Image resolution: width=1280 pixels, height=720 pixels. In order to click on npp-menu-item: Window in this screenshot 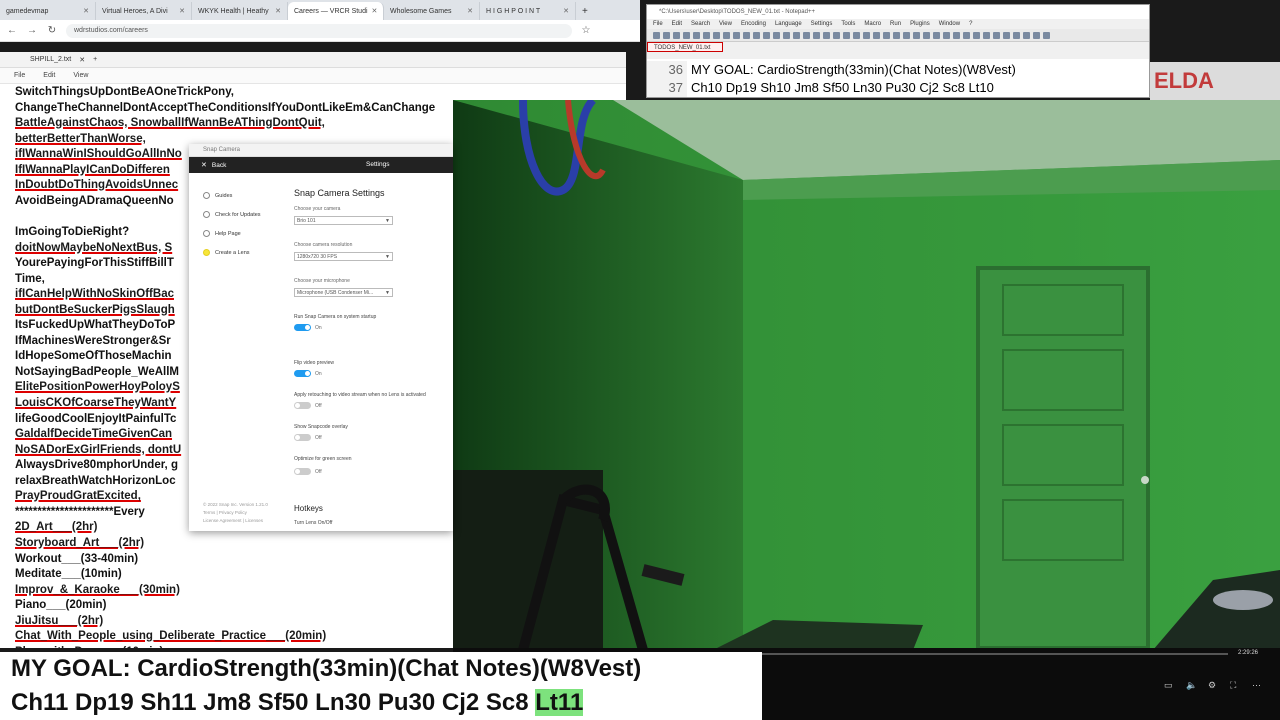, I will do `click(949, 24)`.